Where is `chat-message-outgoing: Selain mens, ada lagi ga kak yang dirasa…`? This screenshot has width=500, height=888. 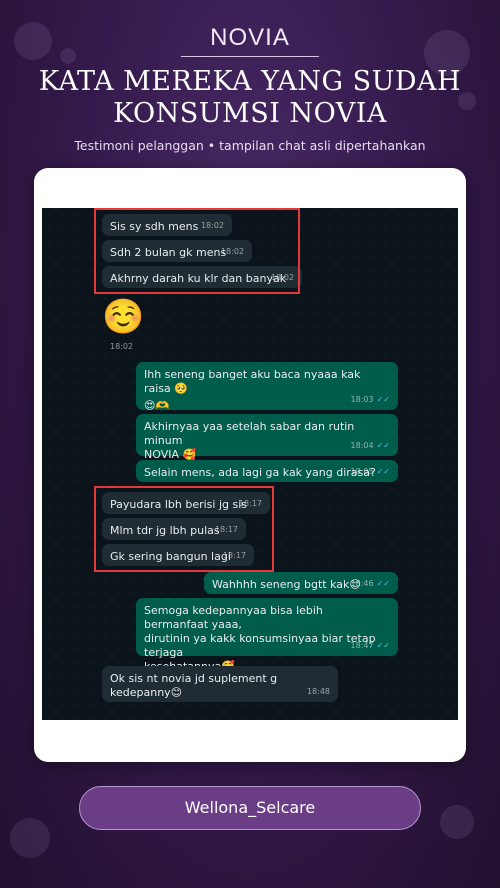 chat-message-outgoing: Selain mens, ada lagi ga kak yang dirasa… is located at coordinates (267, 471).